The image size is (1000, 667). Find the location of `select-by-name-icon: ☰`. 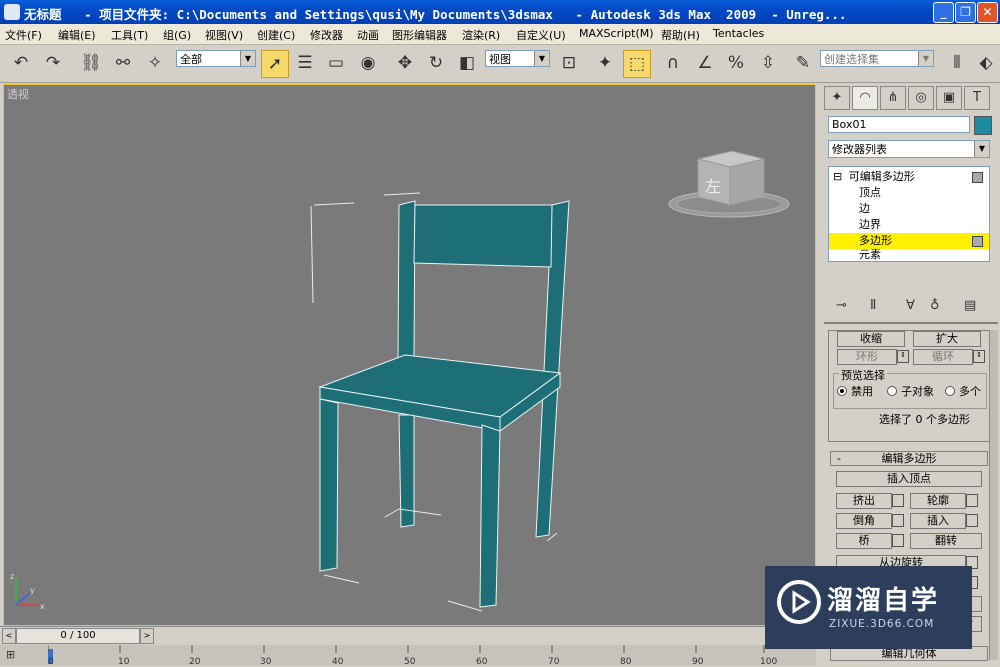

select-by-name-icon: ☰ is located at coordinates (305, 63).